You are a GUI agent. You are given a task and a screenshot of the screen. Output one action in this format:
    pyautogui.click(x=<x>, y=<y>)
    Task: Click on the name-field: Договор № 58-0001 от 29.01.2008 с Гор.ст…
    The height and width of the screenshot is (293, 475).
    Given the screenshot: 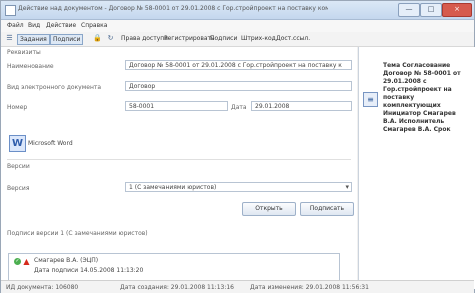 What is the action you would take?
    pyautogui.click(x=238, y=65)
    